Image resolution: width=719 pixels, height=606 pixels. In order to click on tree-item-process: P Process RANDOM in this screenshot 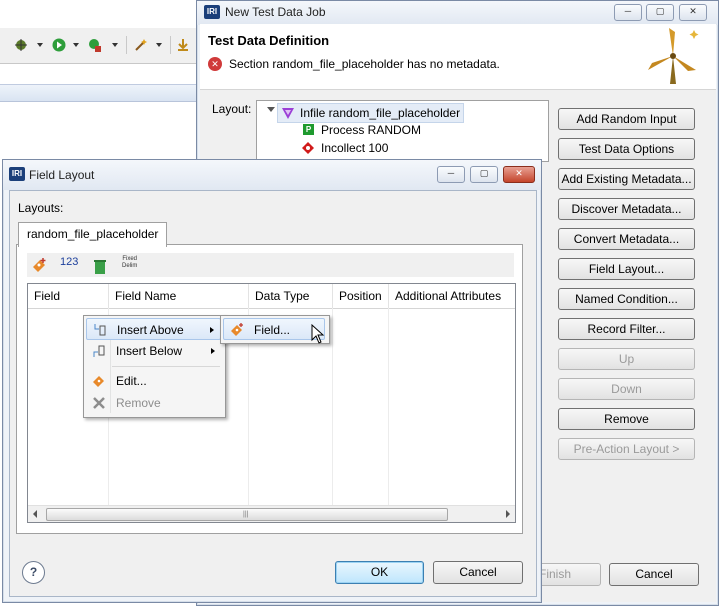, I will do `click(361, 130)`.